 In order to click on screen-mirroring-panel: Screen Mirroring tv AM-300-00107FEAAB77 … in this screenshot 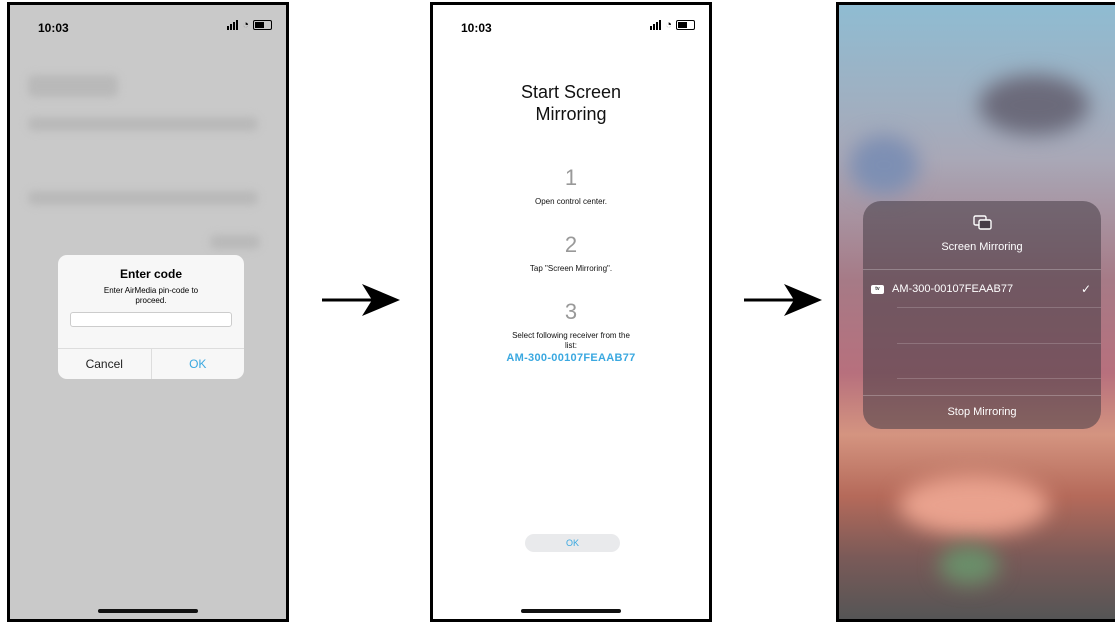, I will do `click(982, 315)`.